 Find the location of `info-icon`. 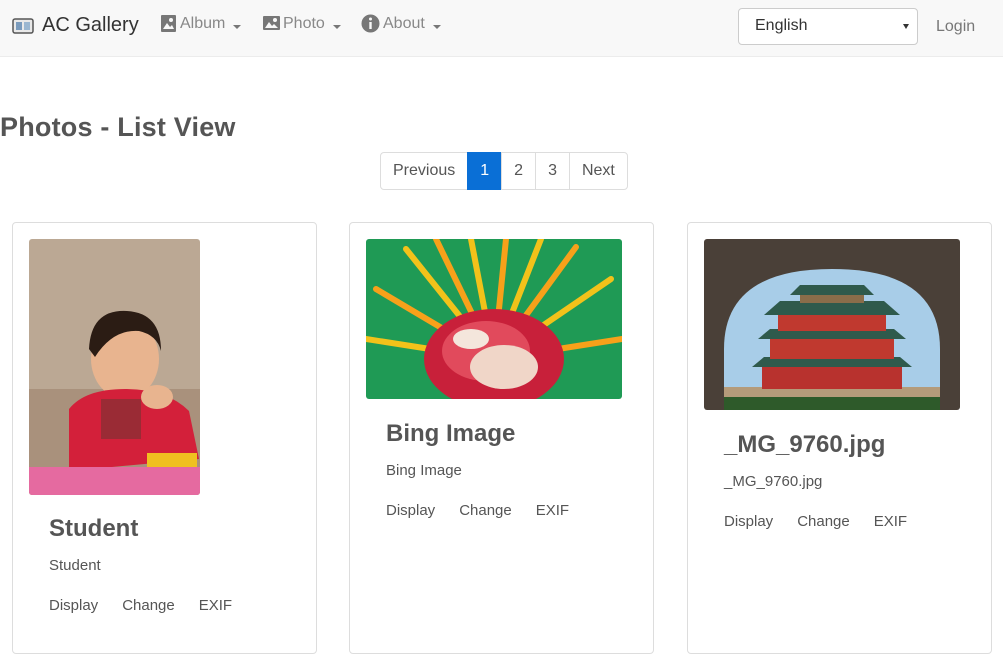

info-icon is located at coordinates (370, 23).